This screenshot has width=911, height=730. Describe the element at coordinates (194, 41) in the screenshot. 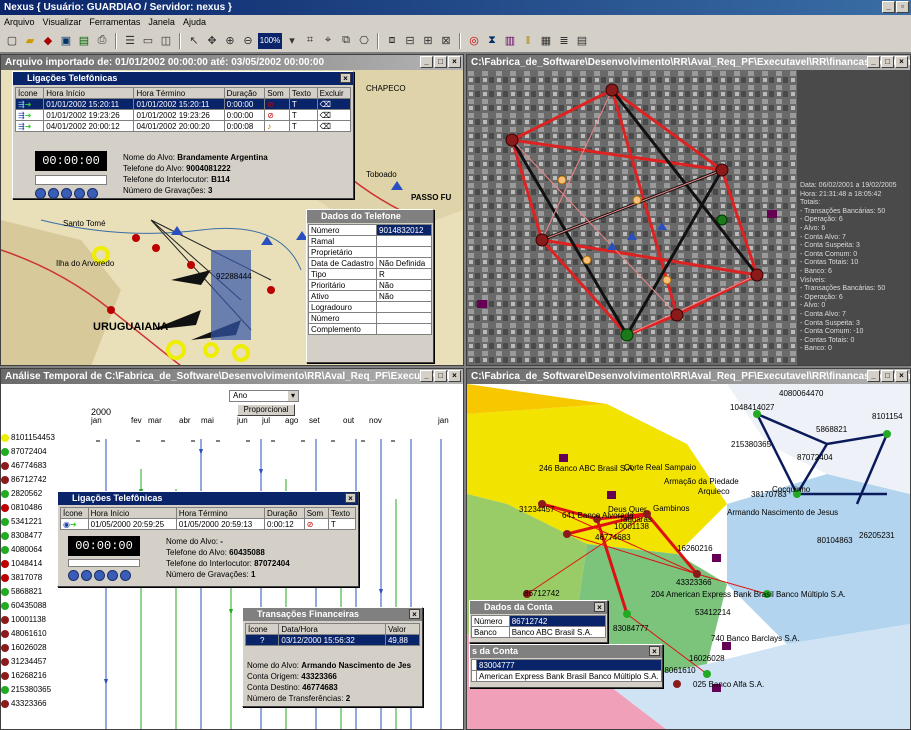

I see `pointer-icon: ↖` at that location.